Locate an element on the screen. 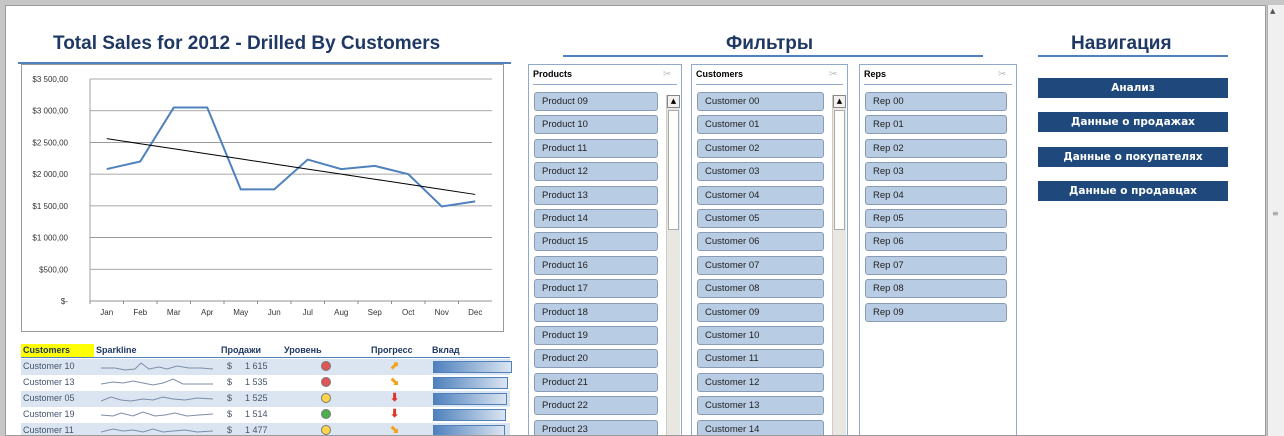 The height and width of the screenshot is (436, 1284). filters-title: Фильтры is located at coordinates (770, 43).